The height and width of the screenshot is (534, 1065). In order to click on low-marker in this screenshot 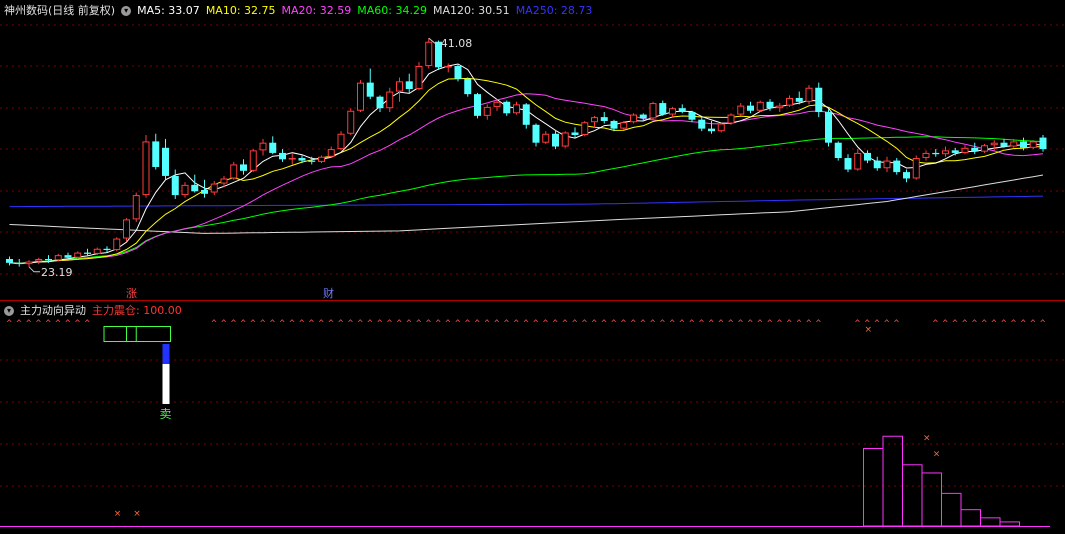, I will do `click(34, 269)`.